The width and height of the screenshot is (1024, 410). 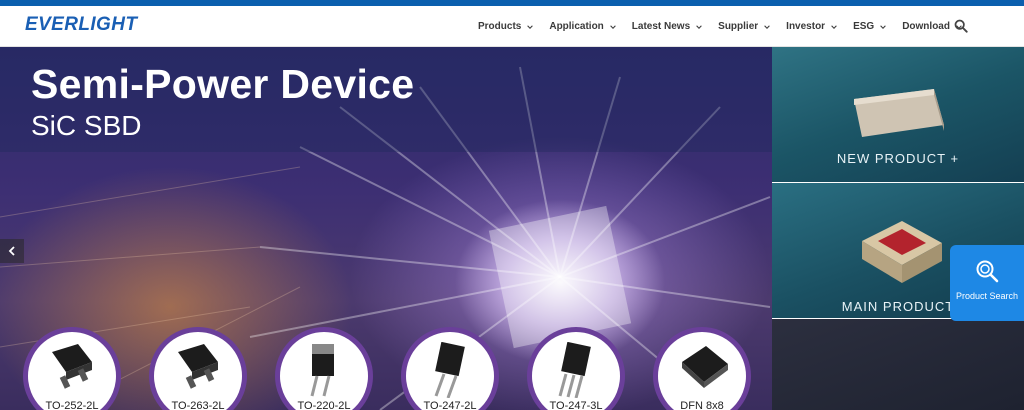 I want to click on magnifier-icon, so click(x=987, y=271).